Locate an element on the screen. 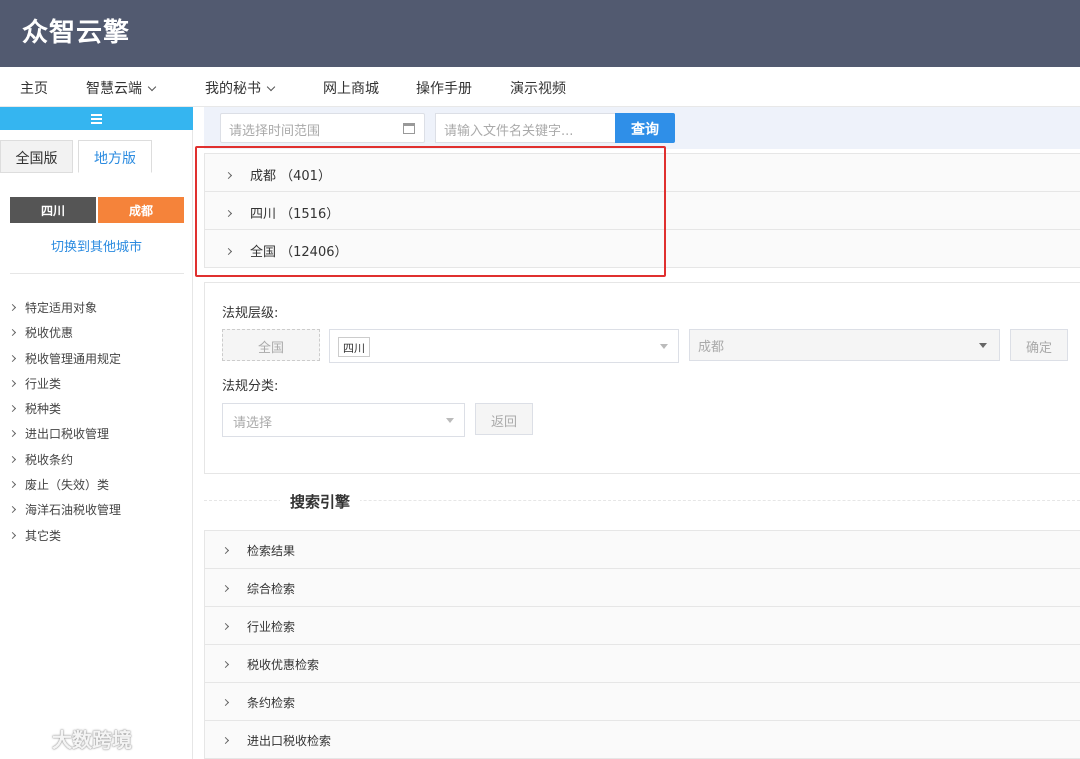 This screenshot has width=1080, height=759. nav-label: 网上商城 is located at coordinates (351, 89).